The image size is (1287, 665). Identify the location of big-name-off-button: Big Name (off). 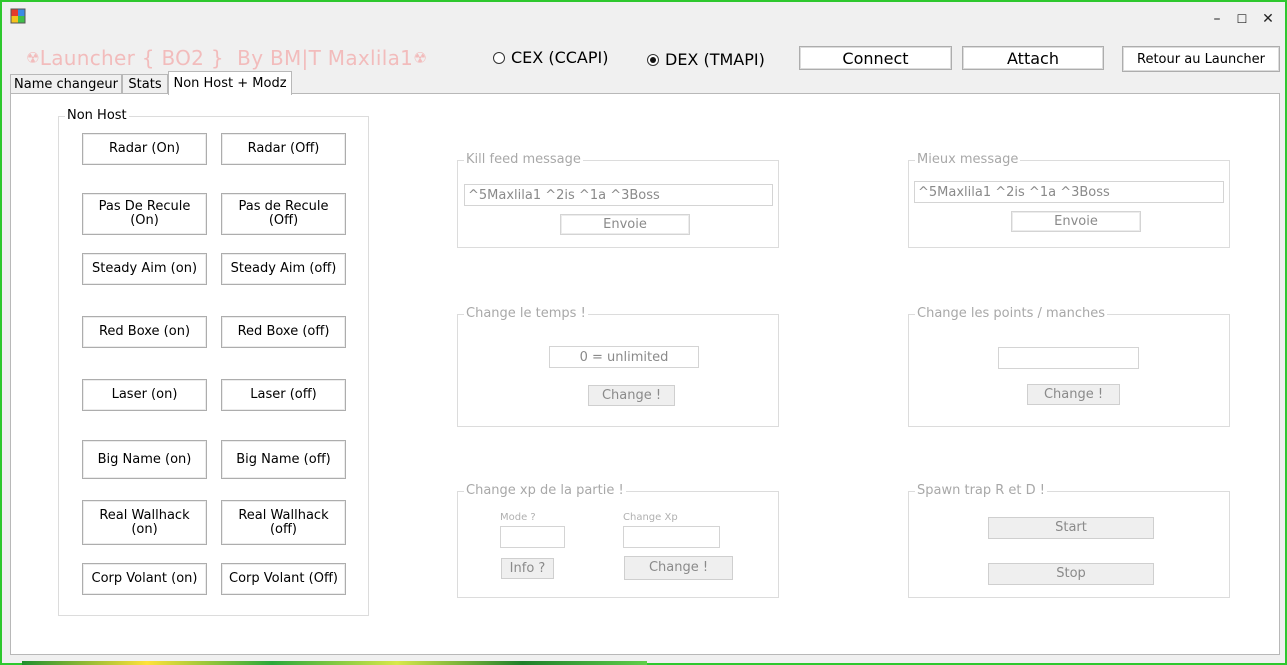
(283, 459).